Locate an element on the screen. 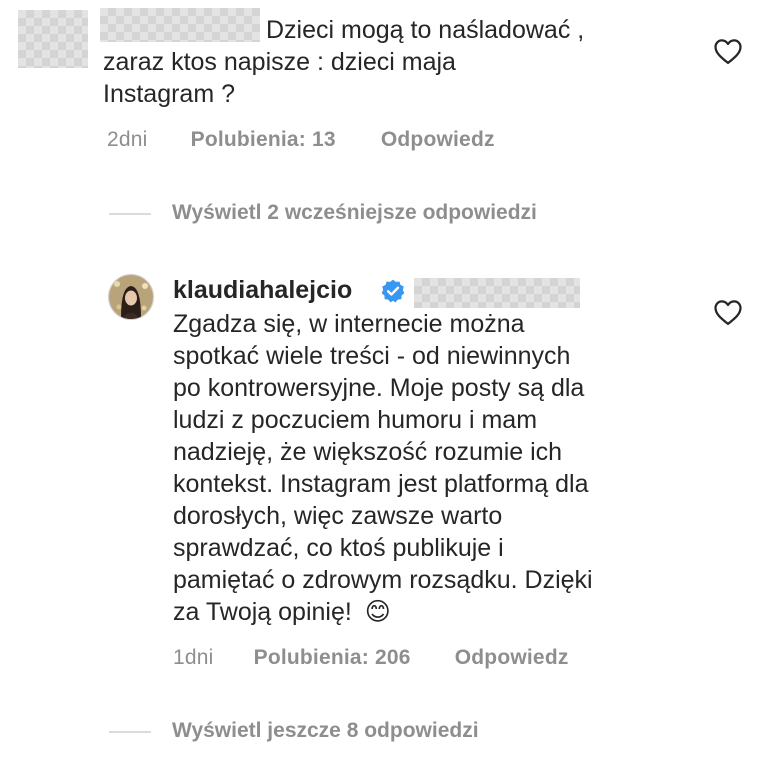 Image resolution: width=784 pixels, height=776 pixels. smiling-face-emoji: 😊 is located at coordinates (377, 611).